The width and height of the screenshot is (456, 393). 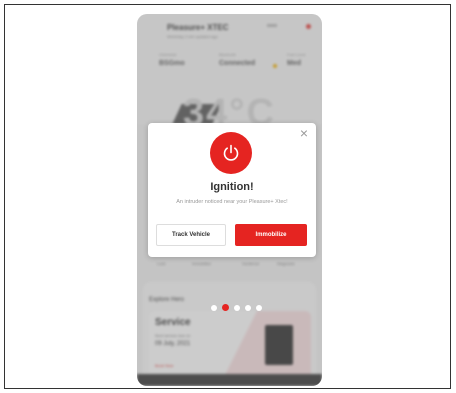 What do you see at coordinates (232, 187) in the screenshot?
I see `dialog-title: Ignition!` at bounding box center [232, 187].